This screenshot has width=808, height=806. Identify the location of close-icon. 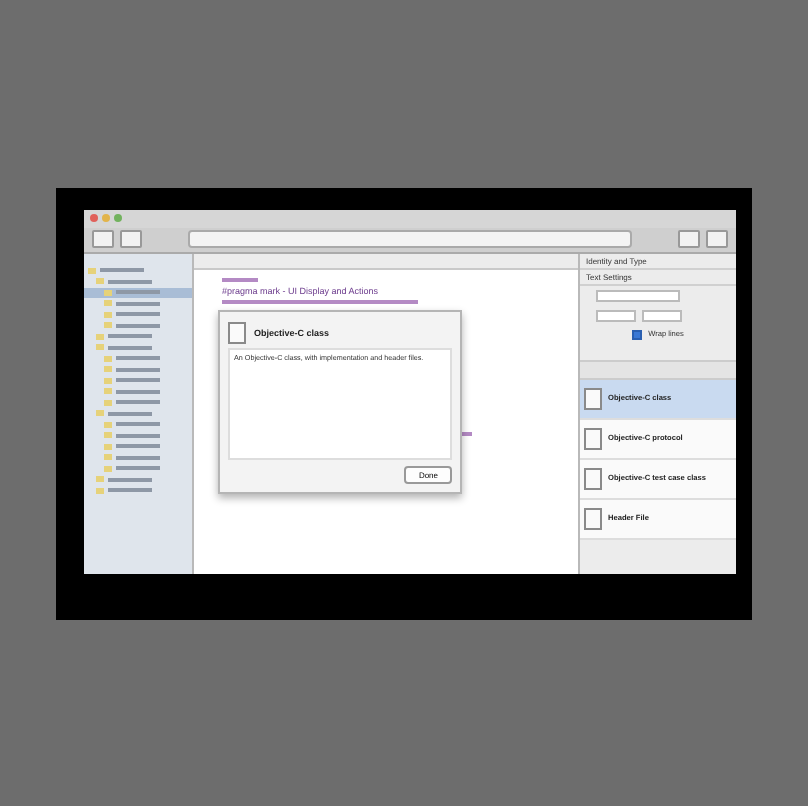
(94, 218).